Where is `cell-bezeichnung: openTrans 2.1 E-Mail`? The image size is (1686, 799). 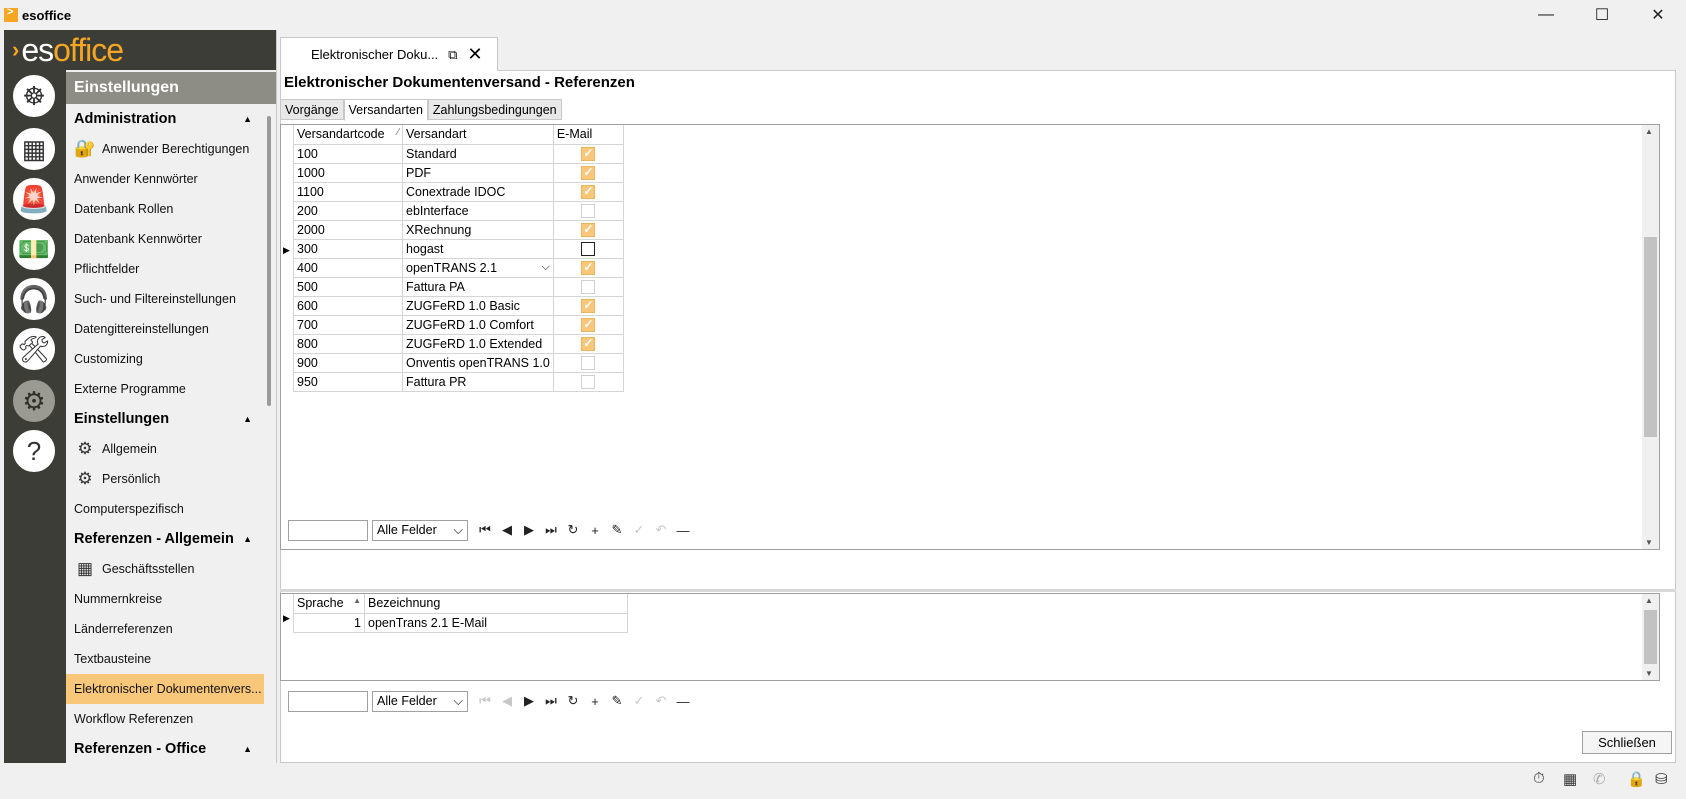 cell-bezeichnung: openTrans 2.1 E-Mail is located at coordinates (496, 622).